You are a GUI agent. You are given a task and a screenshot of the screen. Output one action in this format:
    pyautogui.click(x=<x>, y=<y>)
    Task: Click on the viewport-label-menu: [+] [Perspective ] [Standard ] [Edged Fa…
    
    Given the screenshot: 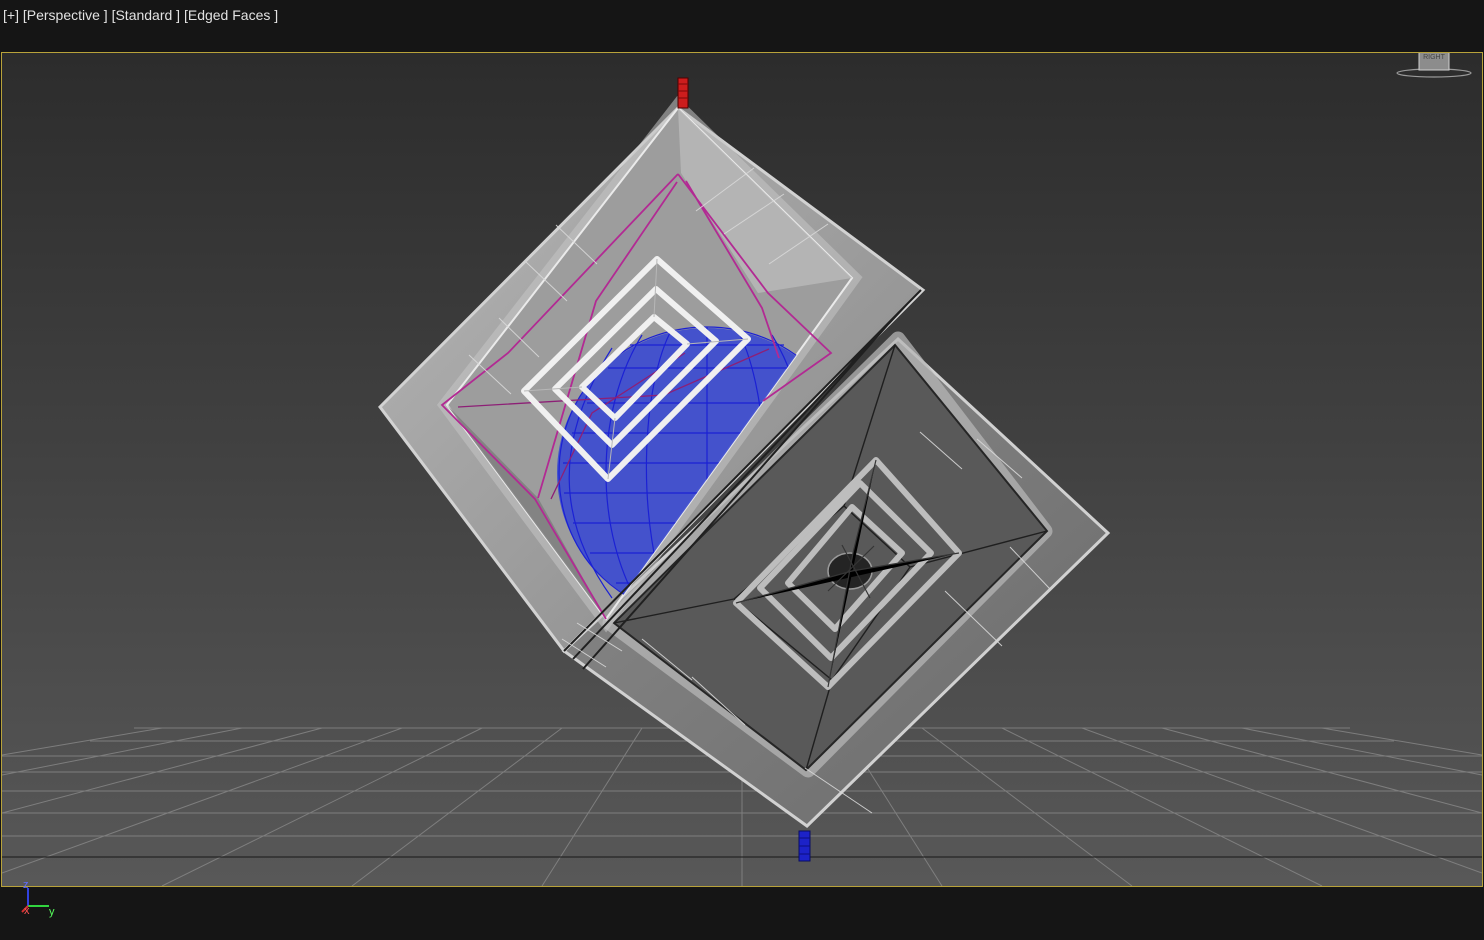 What is the action you would take?
    pyautogui.click(x=140, y=15)
    